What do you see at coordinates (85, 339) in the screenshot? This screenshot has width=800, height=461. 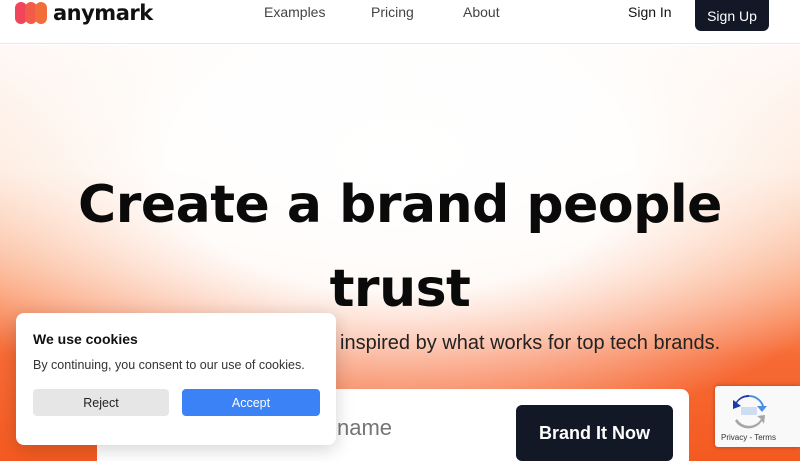 I see `cookie-title: We use cookies` at bounding box center [85, 339].